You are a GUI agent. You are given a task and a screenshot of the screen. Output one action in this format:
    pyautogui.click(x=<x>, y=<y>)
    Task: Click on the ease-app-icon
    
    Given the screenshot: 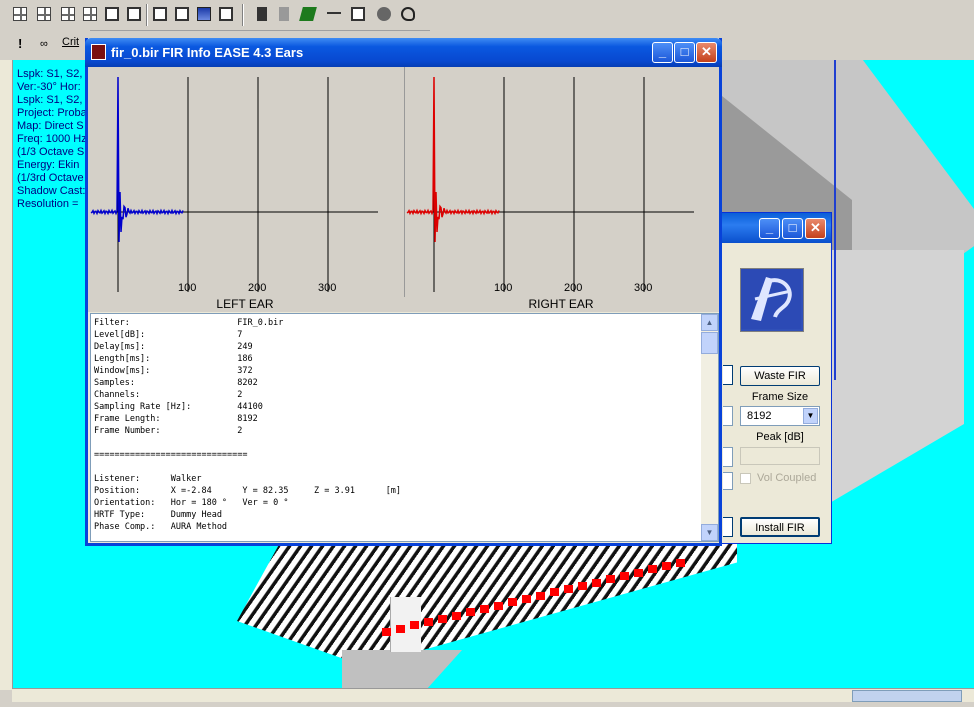 What is the action you would take?
    pyautogui.click(x=98, y=52)
    